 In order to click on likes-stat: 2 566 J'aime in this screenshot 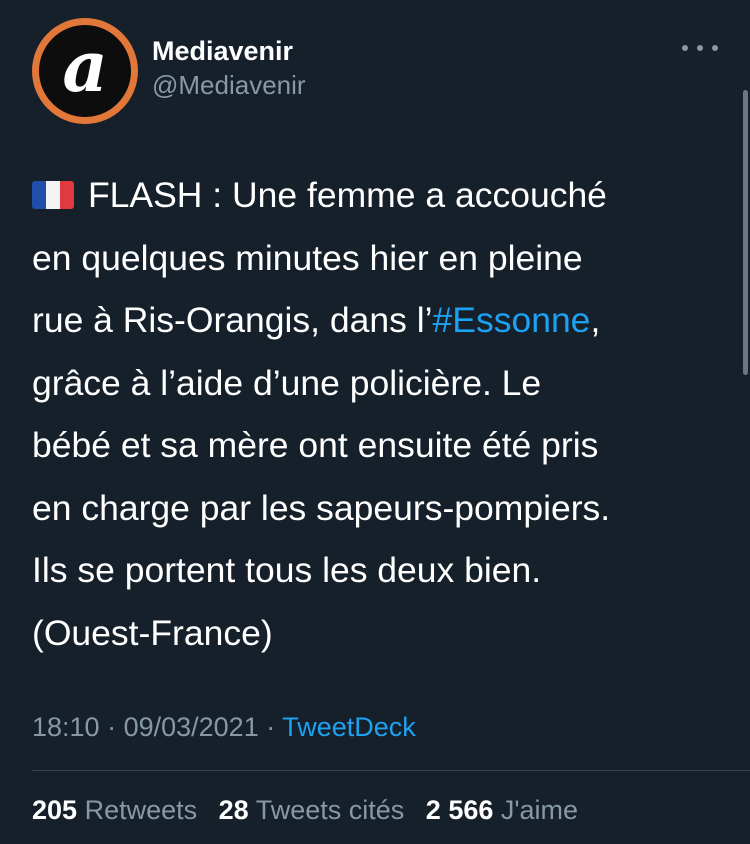, I will do `click(509, 810)`.